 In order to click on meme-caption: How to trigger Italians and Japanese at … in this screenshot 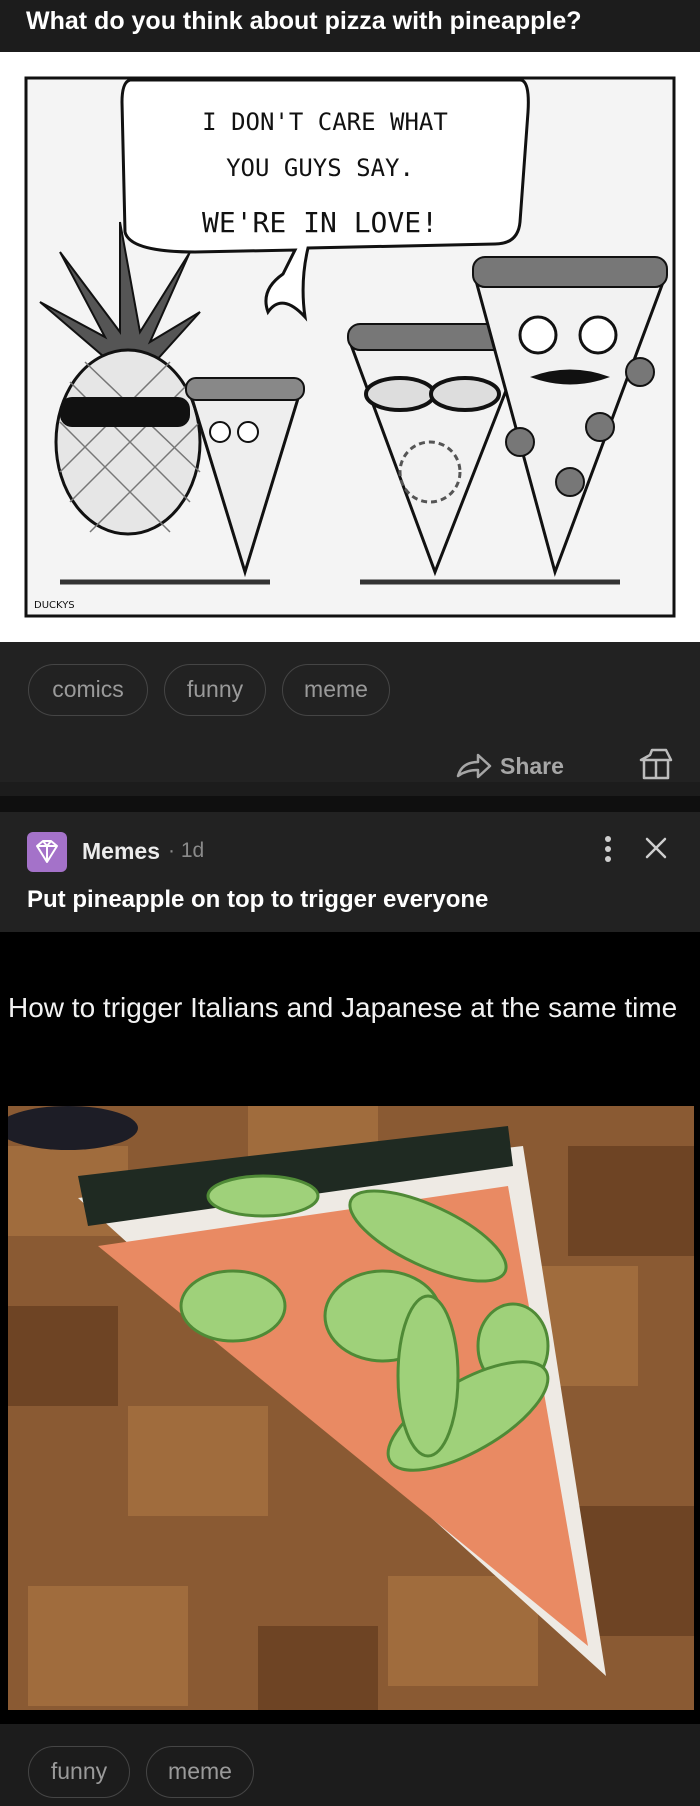, I will do `click(343, 1007)`.